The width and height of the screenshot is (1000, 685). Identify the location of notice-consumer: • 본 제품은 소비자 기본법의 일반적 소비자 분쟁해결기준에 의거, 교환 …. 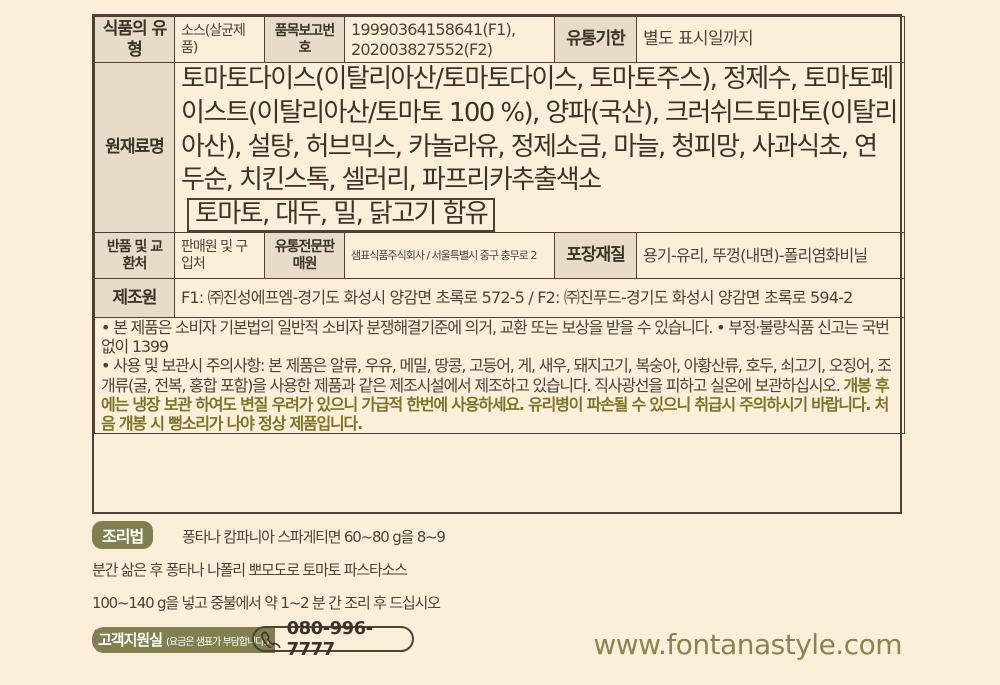
(495, 337).